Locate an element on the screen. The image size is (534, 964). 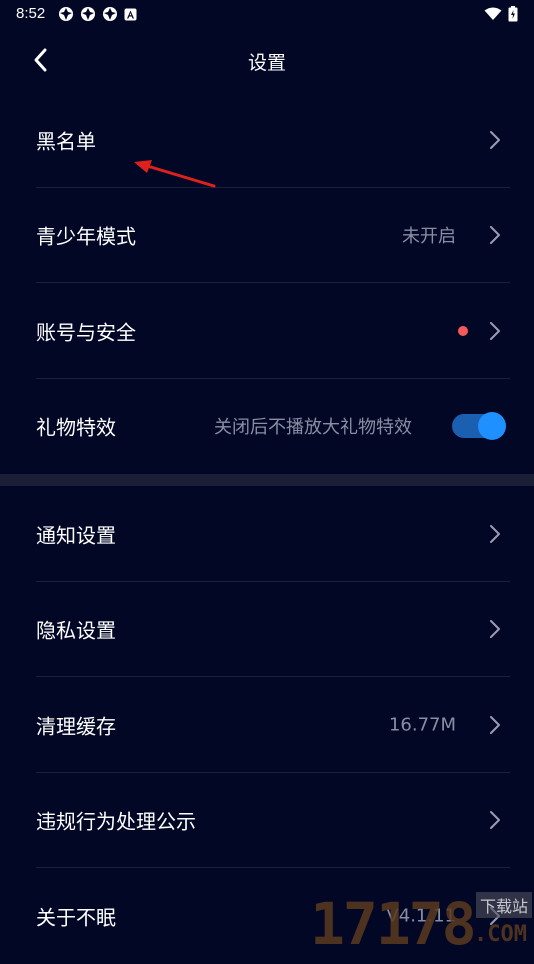
notification-dot is located at coordinates (463, 330).